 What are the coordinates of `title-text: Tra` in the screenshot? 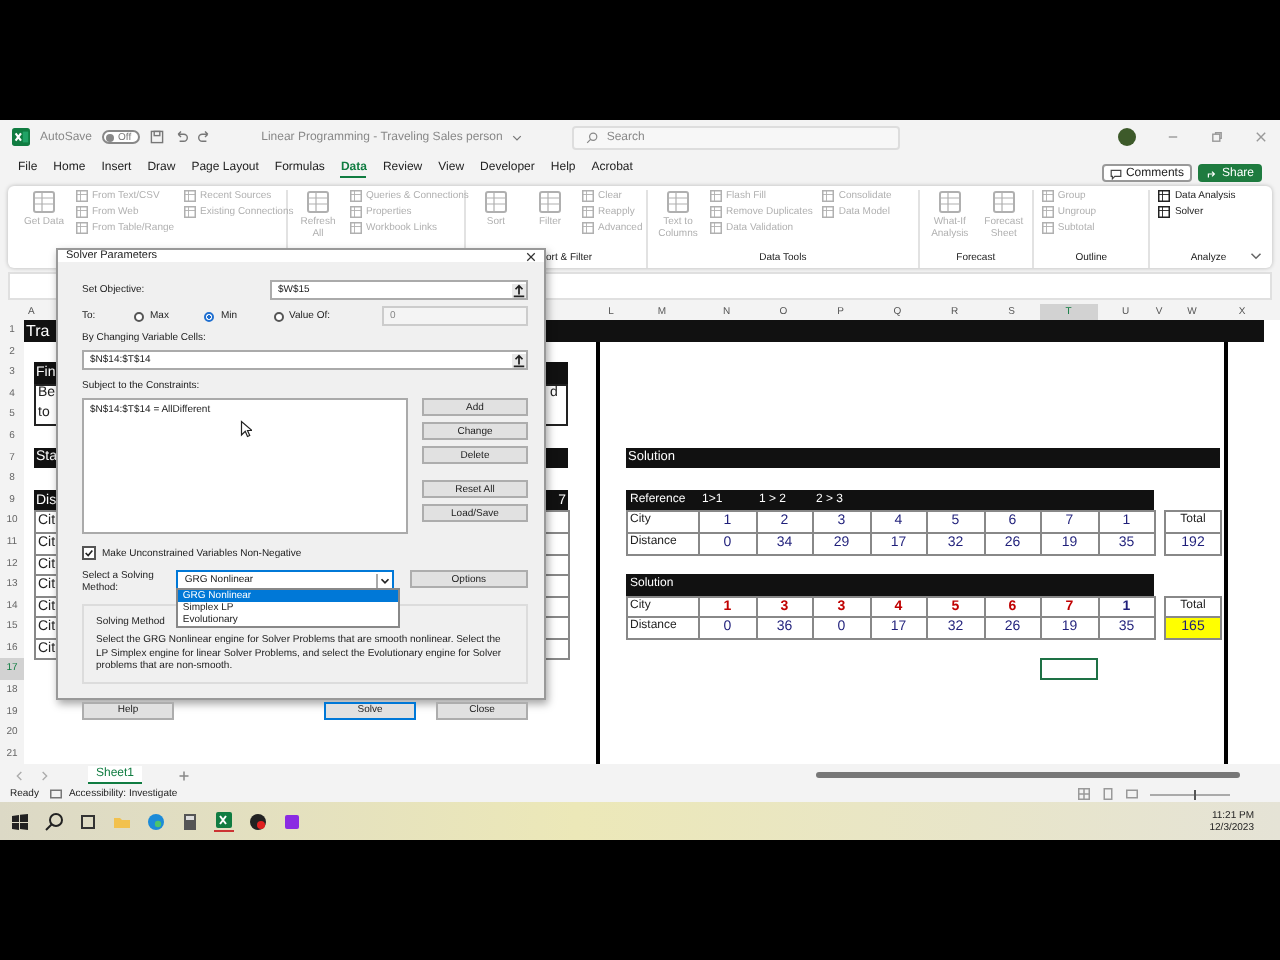 It's located at (38, 330).